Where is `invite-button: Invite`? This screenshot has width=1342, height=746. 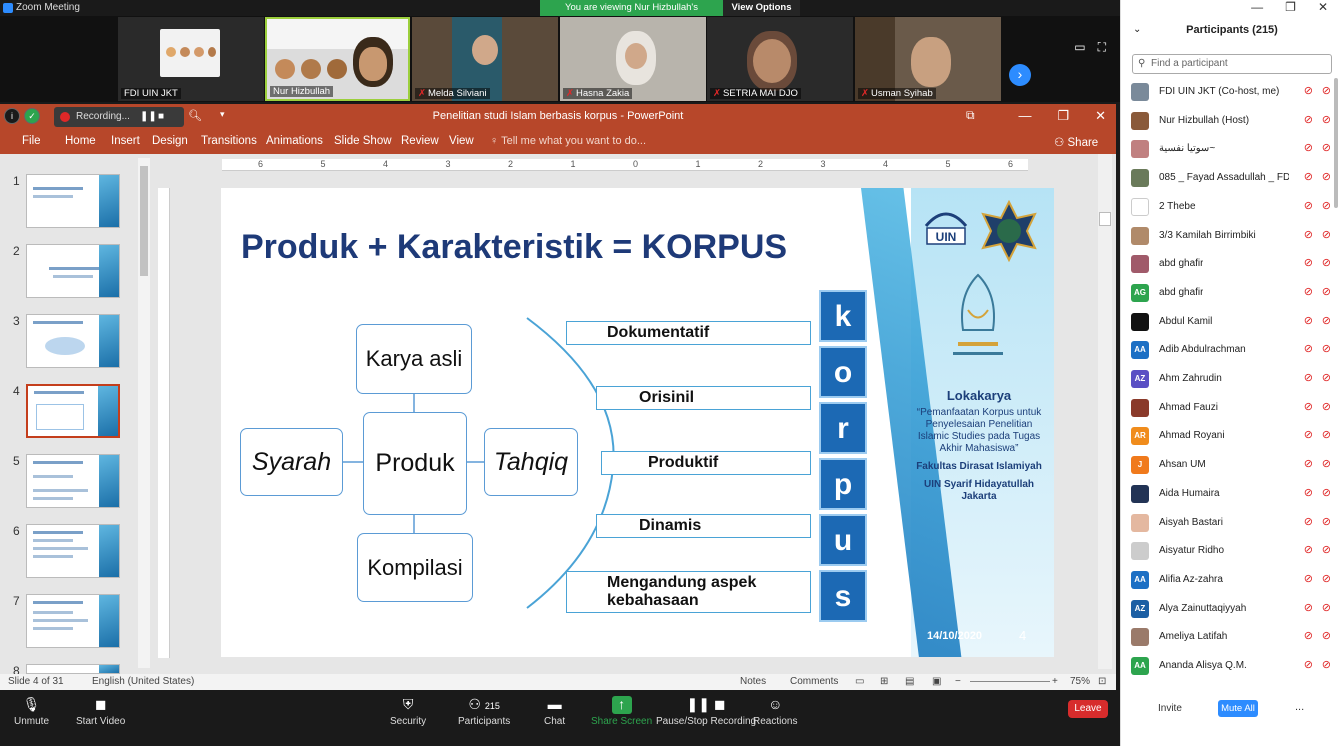 invite-button: Invite is located at coordinates (1170, 708).